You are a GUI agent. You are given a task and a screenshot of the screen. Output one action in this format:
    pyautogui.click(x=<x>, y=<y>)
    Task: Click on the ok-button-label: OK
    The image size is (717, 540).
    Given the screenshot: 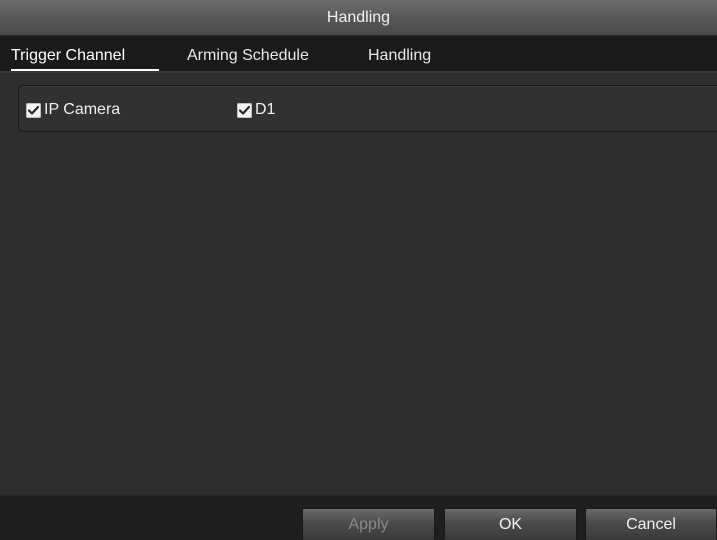 What is the action you would take?
    pyautogui.click(x=510, y=524)
    